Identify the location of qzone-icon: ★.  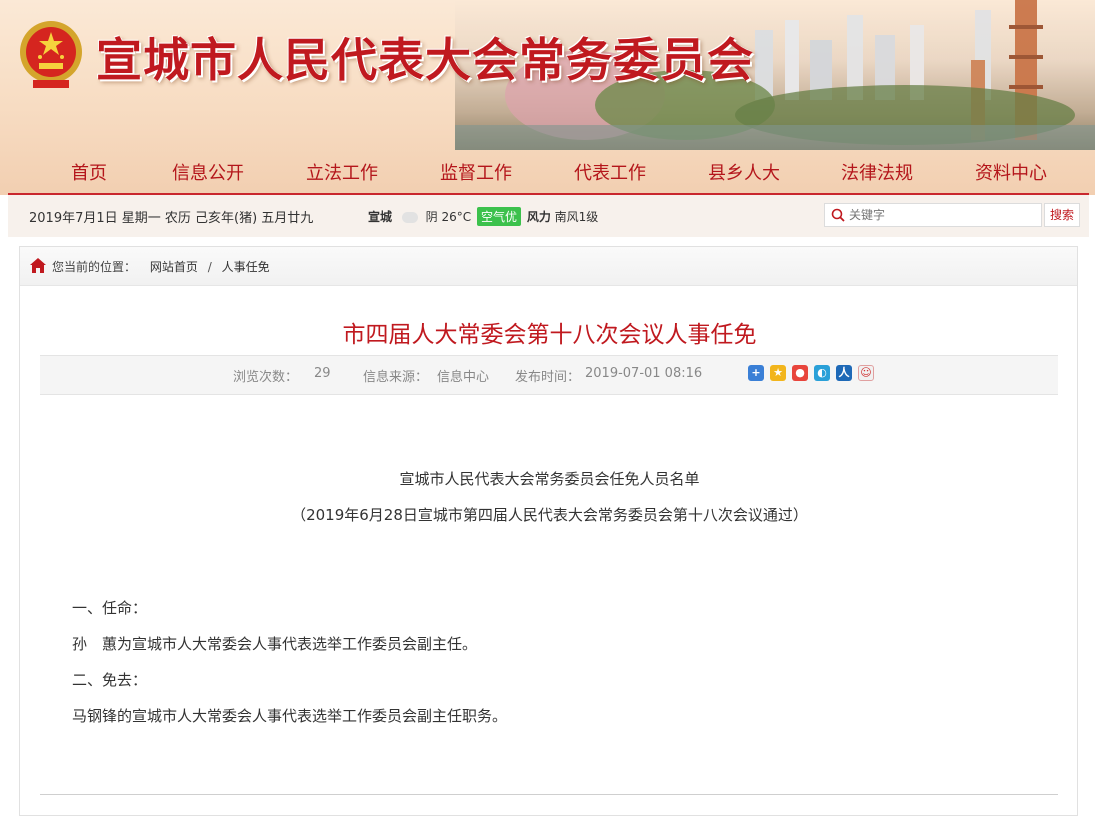
(778, 373).